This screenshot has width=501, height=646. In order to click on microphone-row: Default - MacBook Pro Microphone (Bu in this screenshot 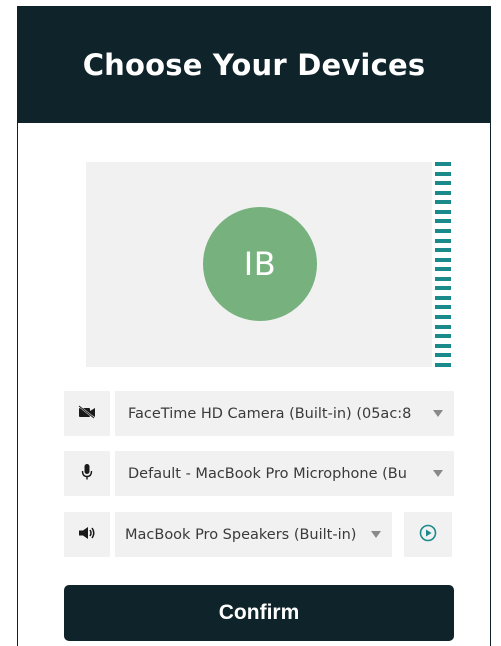, I will do `click(259, 473)`.